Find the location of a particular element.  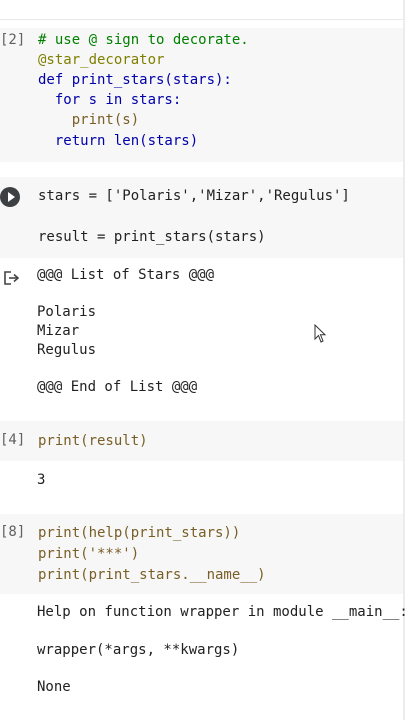

code-line: result = print_stars(stars) is located at coordinates (152, 237).